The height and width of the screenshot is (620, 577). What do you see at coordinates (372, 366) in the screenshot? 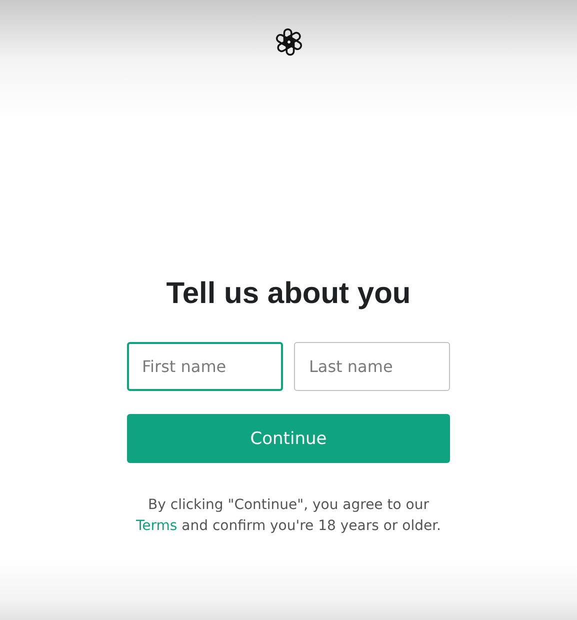
I see `input-field: Last name` at bounding box center [372, 366].